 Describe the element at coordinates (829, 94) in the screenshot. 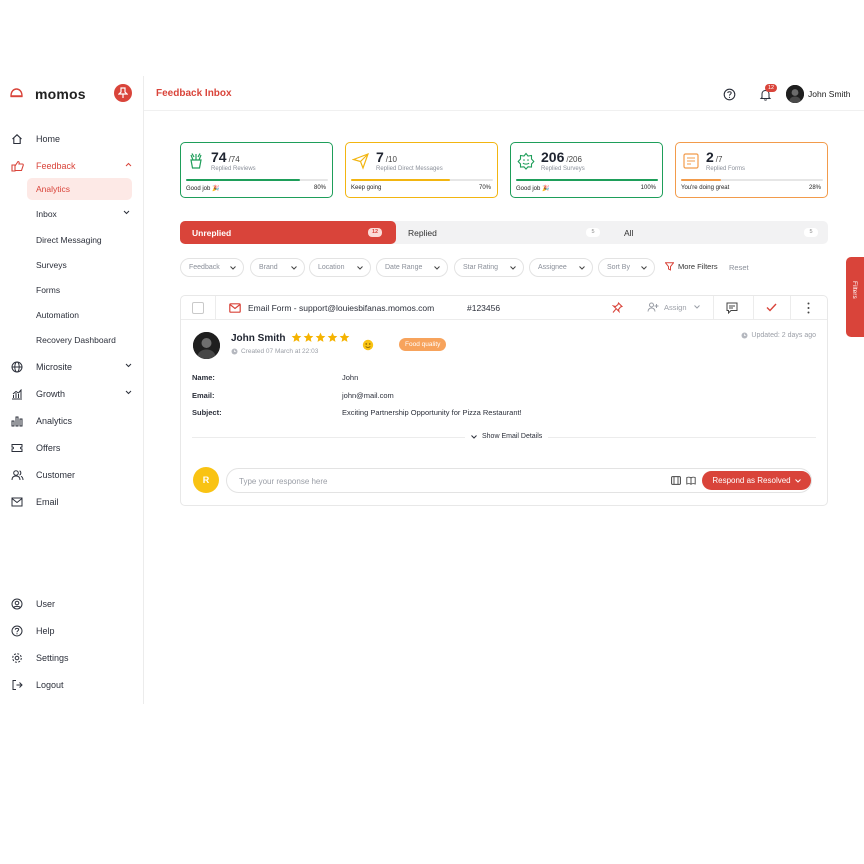

I see `user-name: John Smith` at that location.